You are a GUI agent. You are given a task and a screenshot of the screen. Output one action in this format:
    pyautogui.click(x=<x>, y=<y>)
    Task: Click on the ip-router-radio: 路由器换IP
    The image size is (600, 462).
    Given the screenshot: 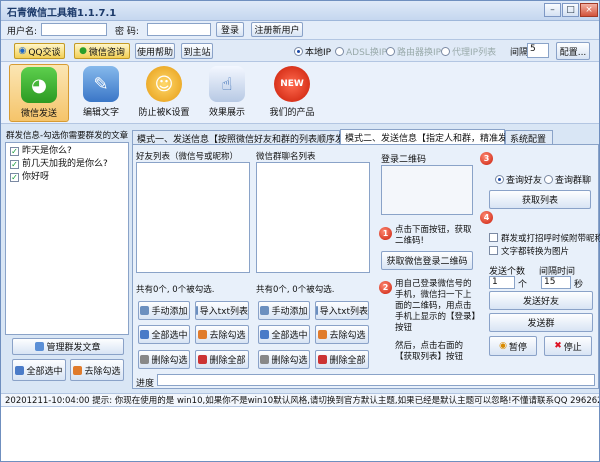 What is the action you would take?
    pyautogui.click(x=413, y=51)
    